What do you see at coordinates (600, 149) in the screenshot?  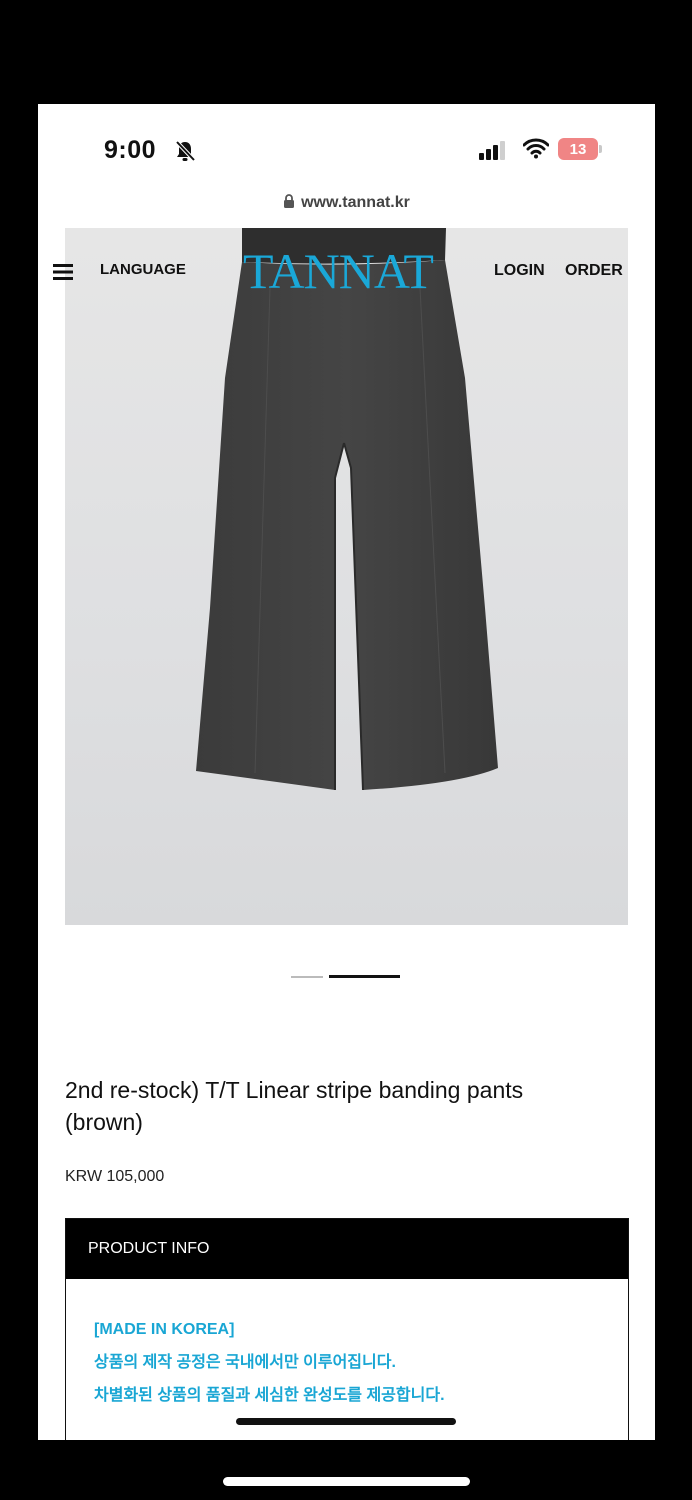 I see `battery-cap` at bounding box center [600, 149].